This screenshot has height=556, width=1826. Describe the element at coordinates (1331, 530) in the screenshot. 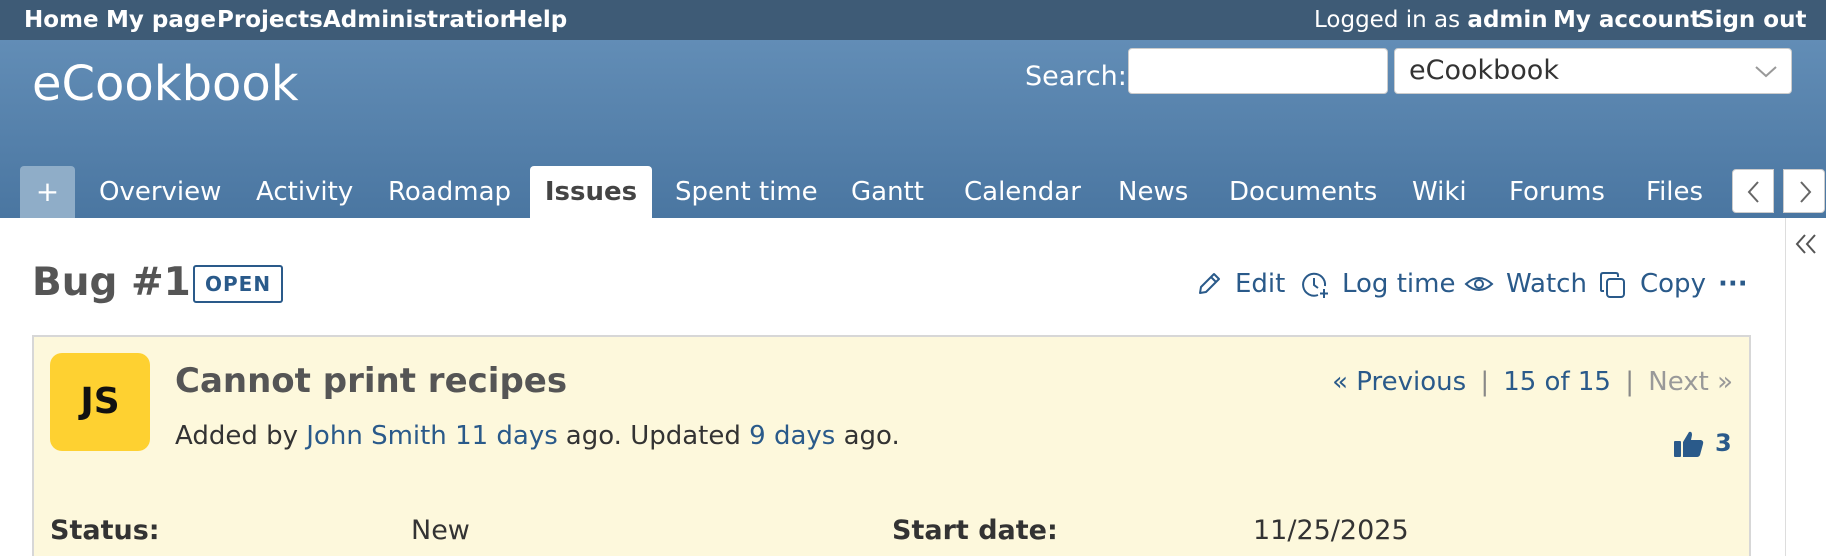

I see `start-date-value: 11/25/2025` at that location.